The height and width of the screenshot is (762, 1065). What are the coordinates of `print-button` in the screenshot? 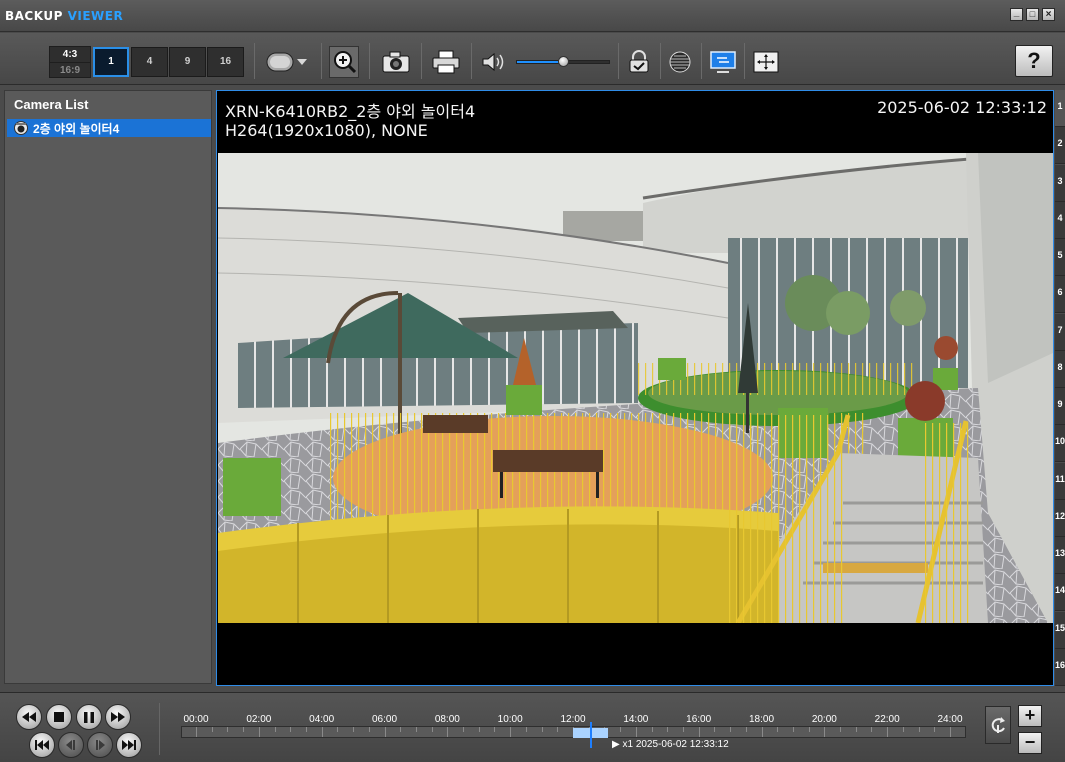 It's located at (446, 62).